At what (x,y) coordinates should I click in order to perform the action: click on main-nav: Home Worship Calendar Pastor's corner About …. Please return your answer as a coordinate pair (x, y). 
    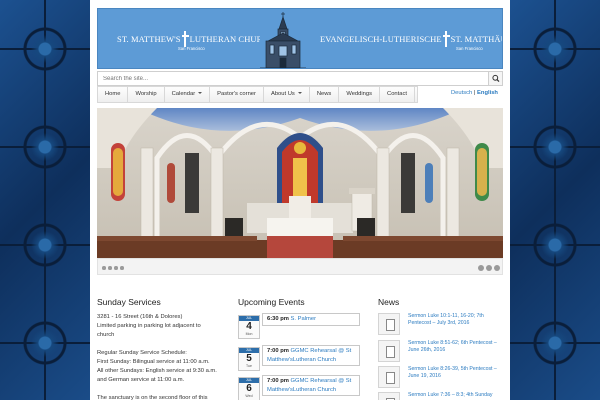
    Looking at the image, I should click on (257, 94).